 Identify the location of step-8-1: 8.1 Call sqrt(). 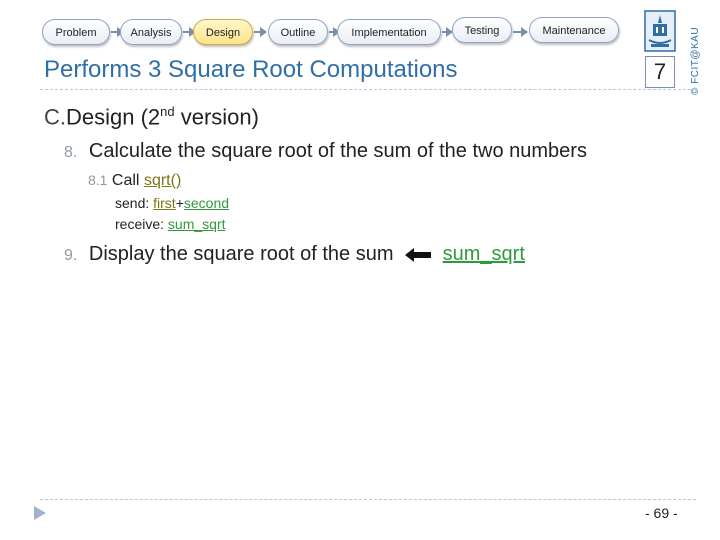
(134, 181).